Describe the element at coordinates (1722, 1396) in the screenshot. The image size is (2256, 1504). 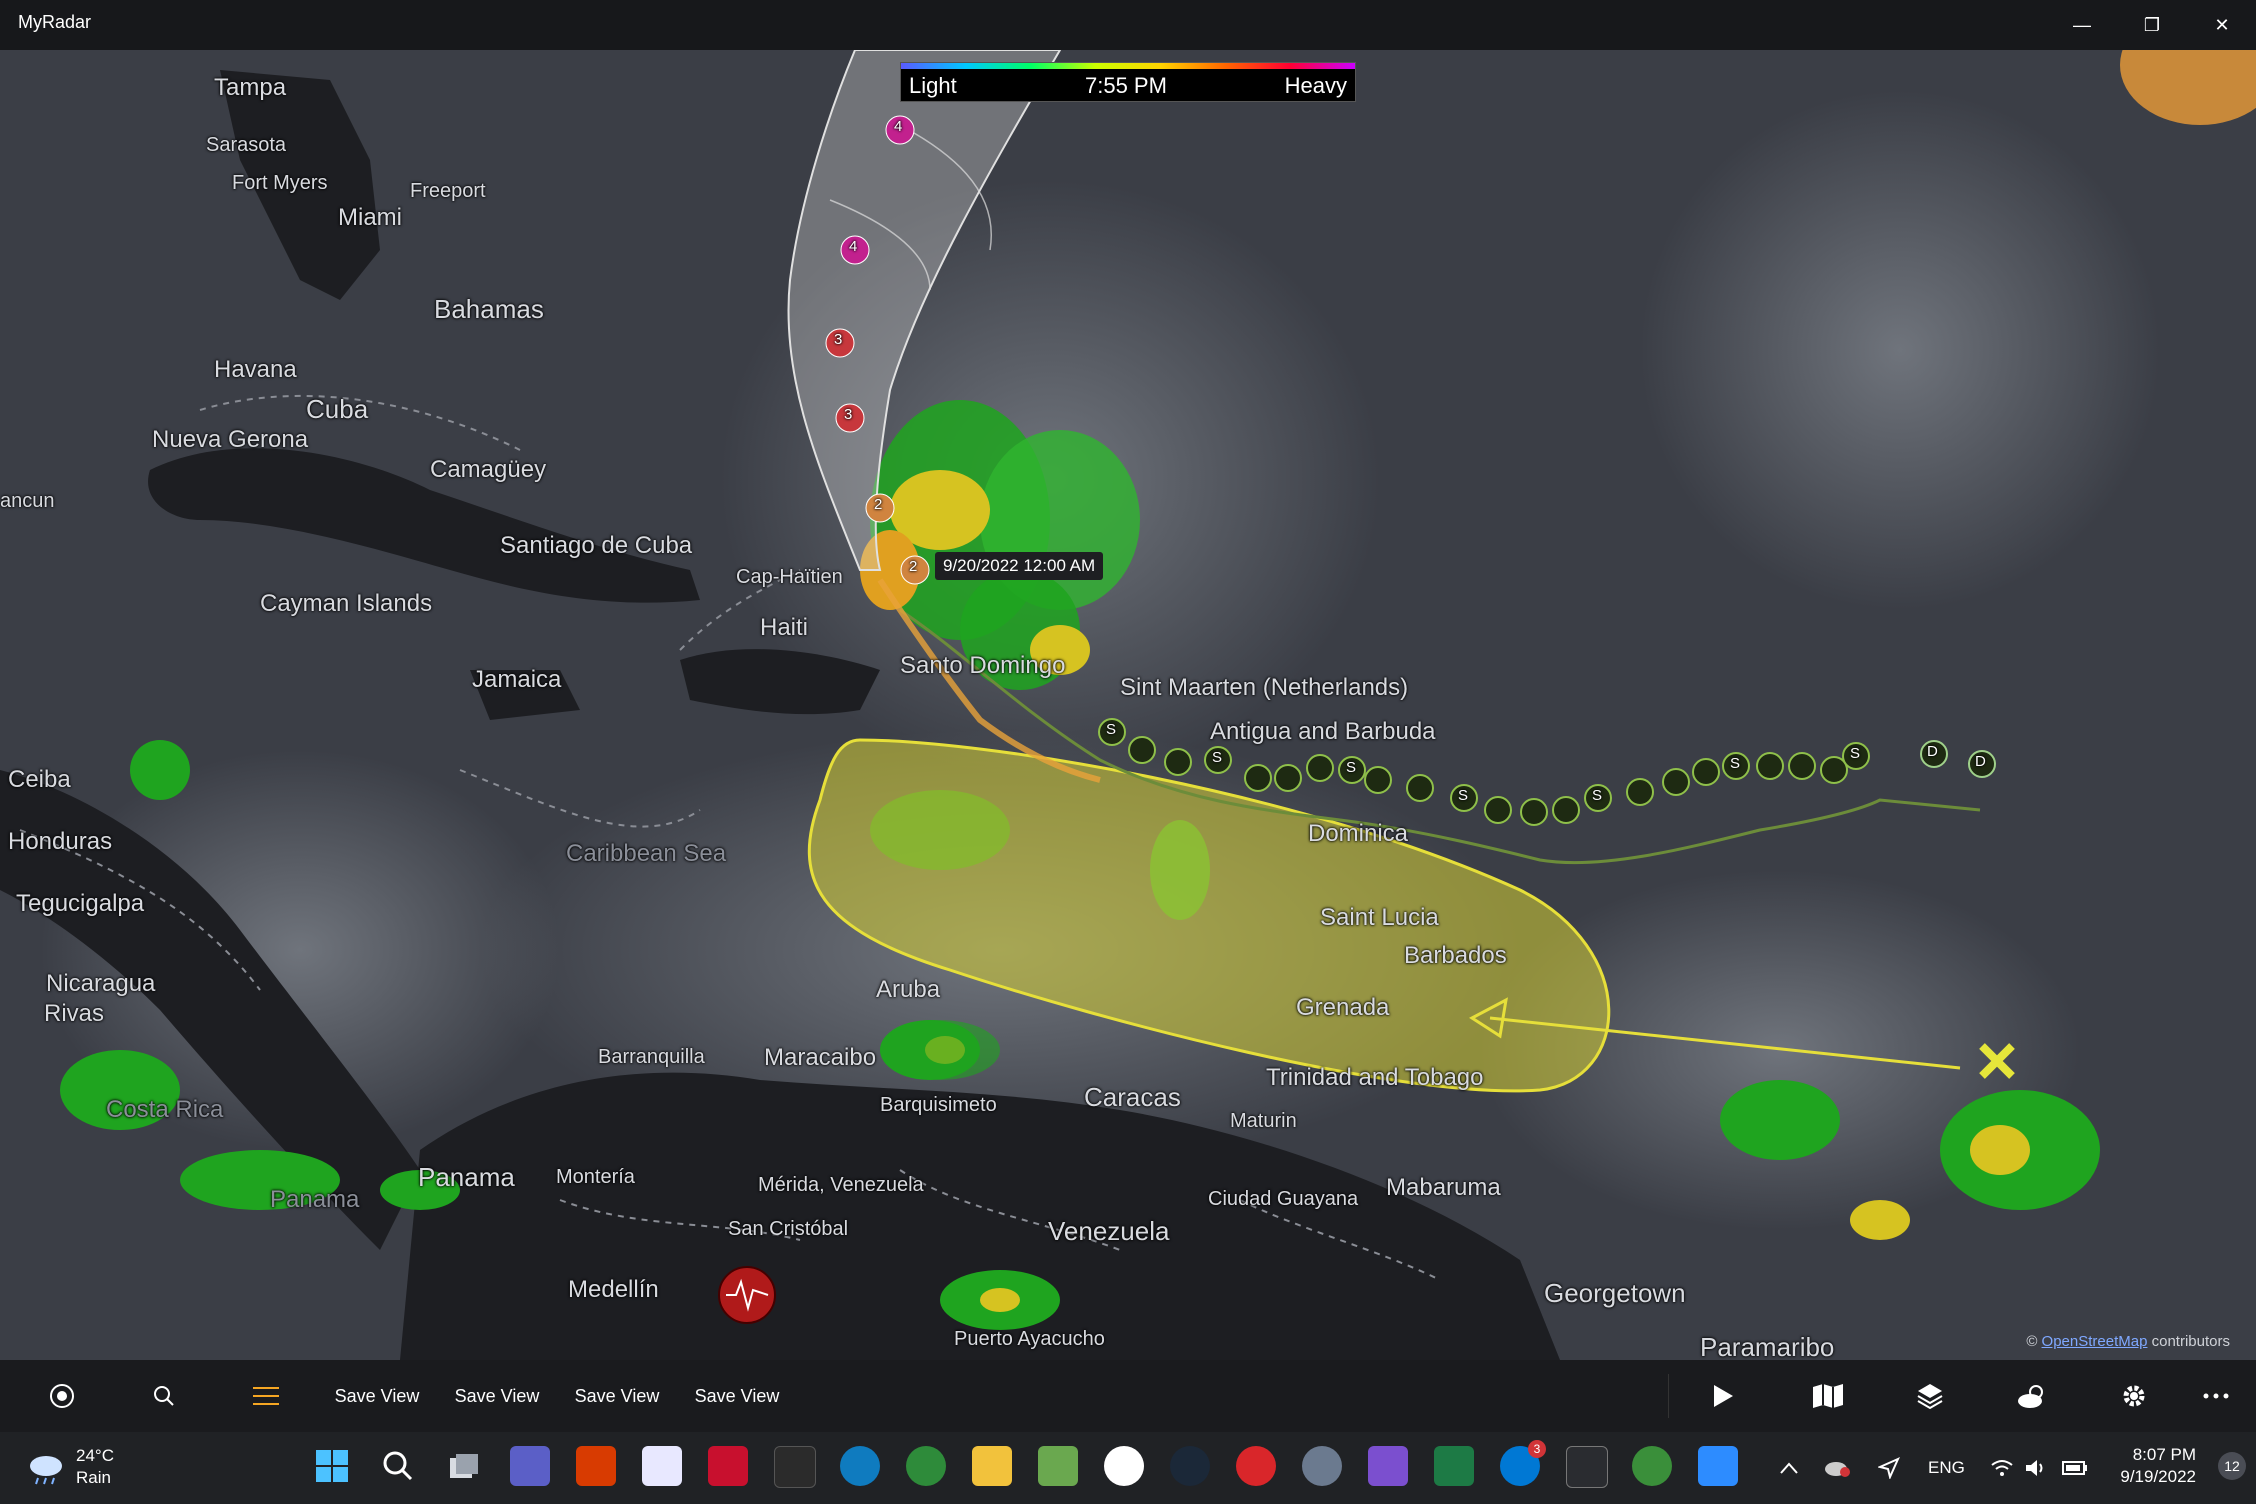
I see `play-button` at that location.